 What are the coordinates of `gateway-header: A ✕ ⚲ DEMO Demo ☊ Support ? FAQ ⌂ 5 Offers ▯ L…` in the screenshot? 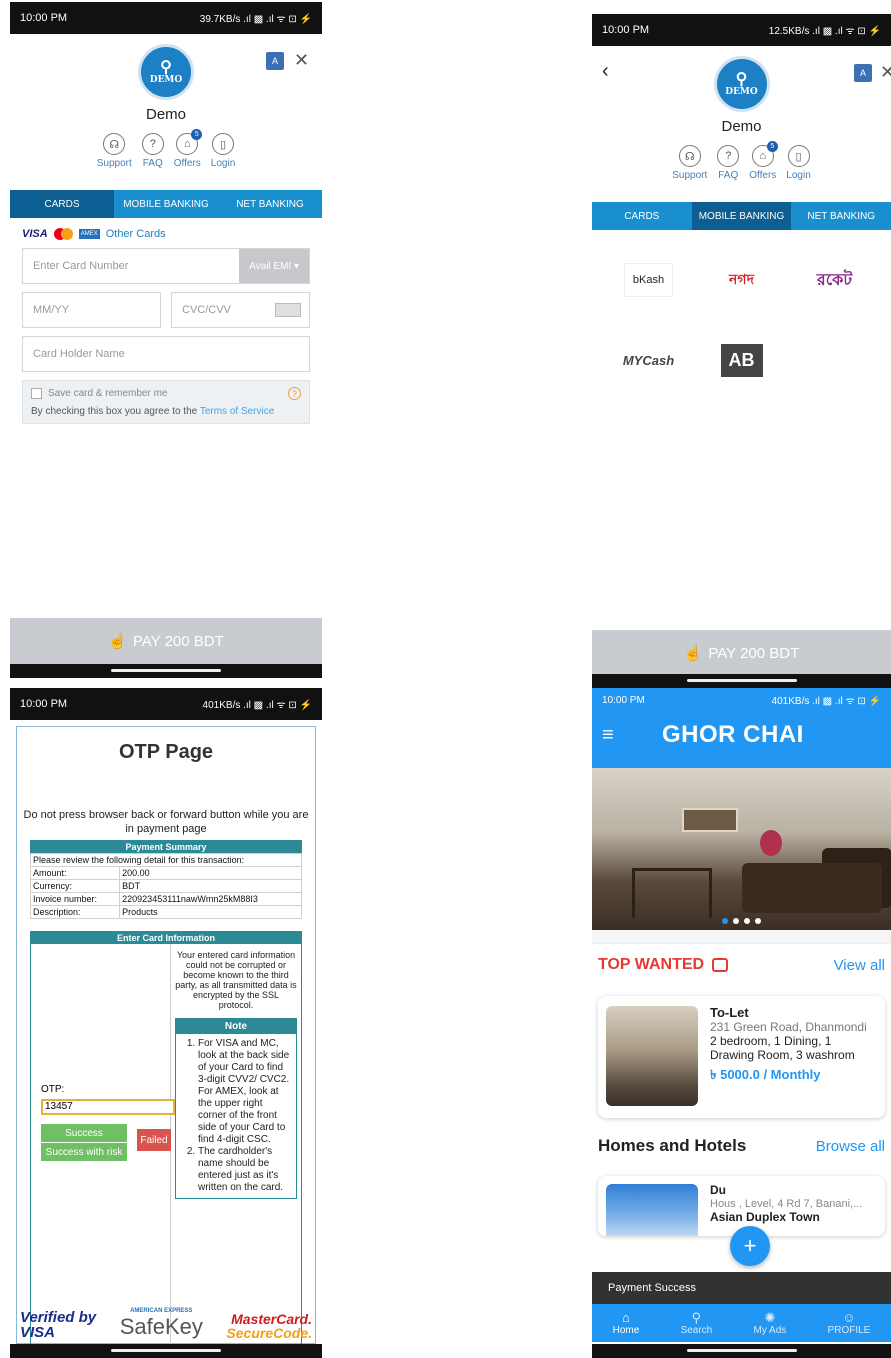 It's located at (166, 117).